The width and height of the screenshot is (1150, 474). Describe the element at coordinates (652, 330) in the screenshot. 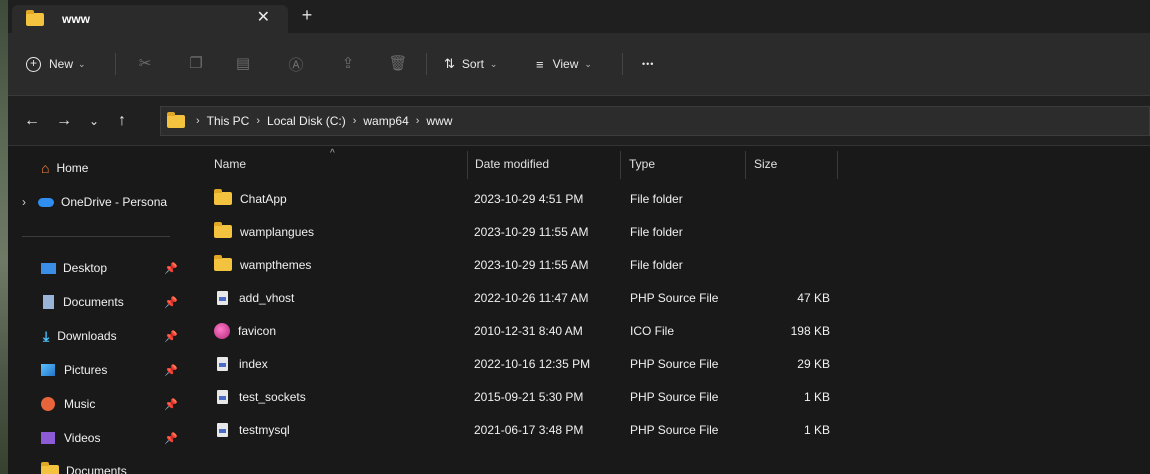

I see `file-type: ICO File` at that location.